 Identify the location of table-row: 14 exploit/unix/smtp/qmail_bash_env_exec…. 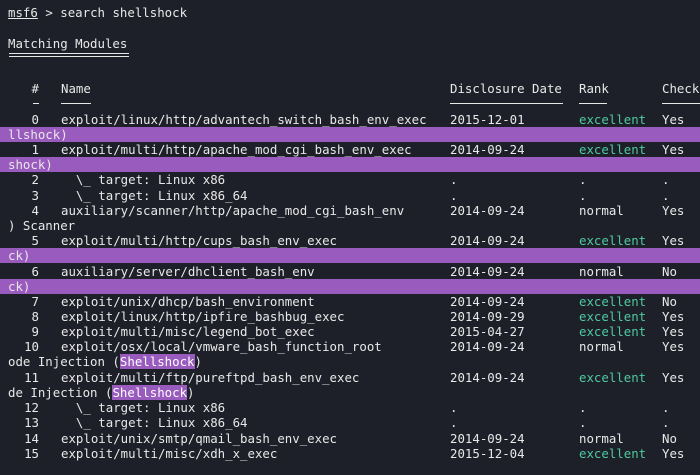
(350, 438).